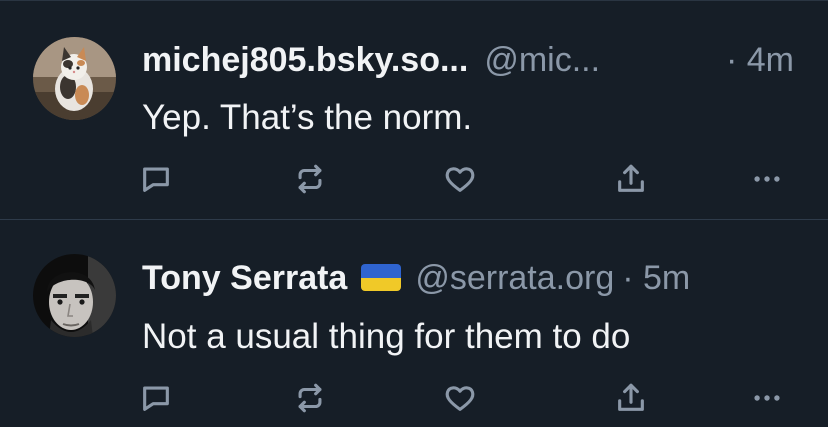  Describe the element at coordinates (386, 336) in the screenshot. I see `post-text: Not a usual thing for them to do` at that location.